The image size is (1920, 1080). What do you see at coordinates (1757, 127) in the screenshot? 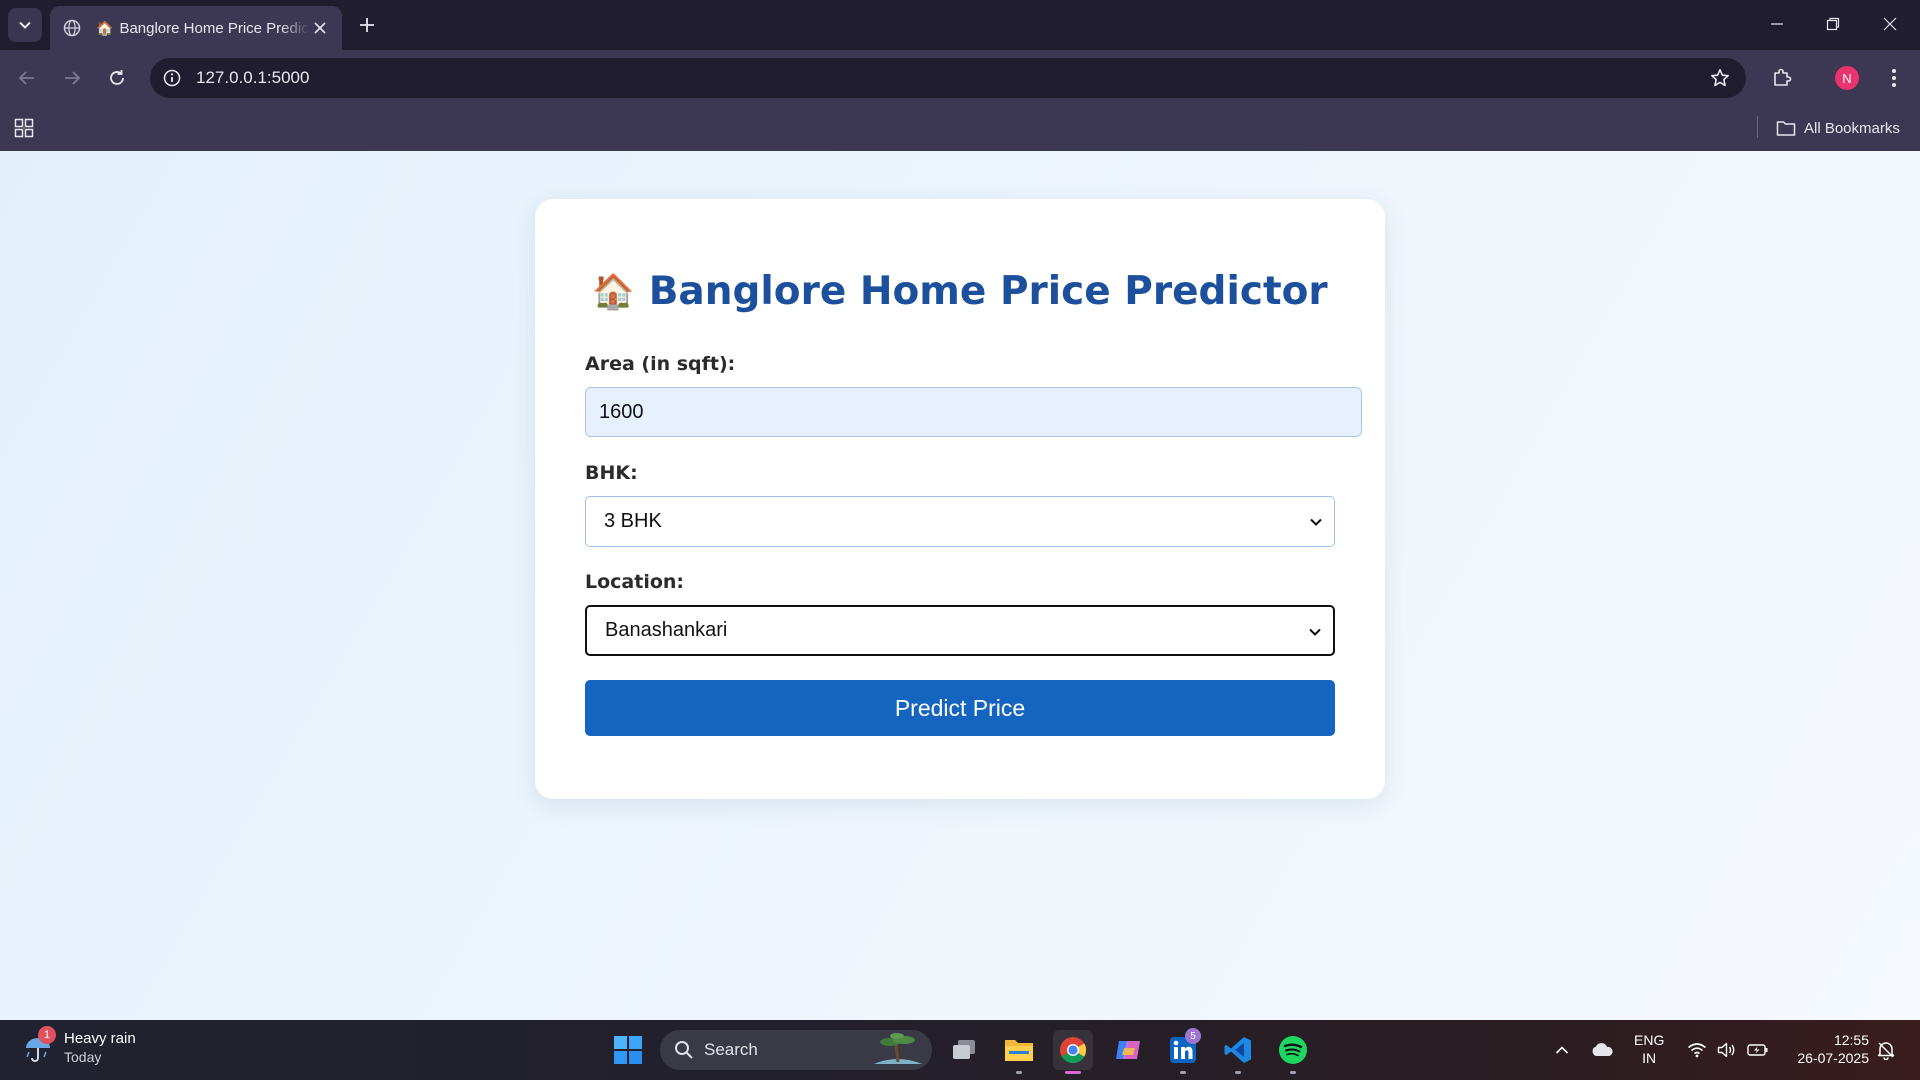
I see `bookmarks-separator` at bounding box center [1757, 127].